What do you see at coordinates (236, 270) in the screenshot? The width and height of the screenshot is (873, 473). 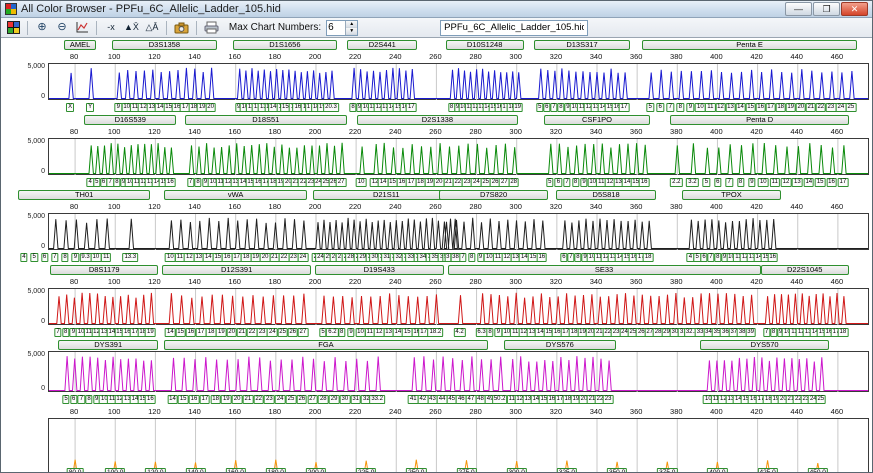 I see `locus-label-D12S391: D12S391` at bounding box center [236, 270].